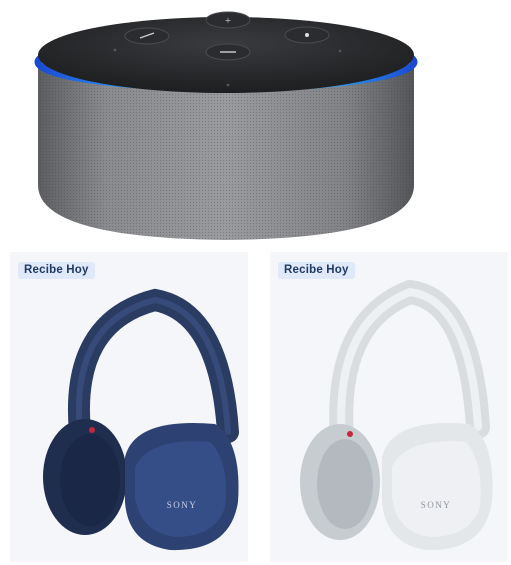 This screenshot has width=511, height=565. I want to click on action-button, so click(307, 35).